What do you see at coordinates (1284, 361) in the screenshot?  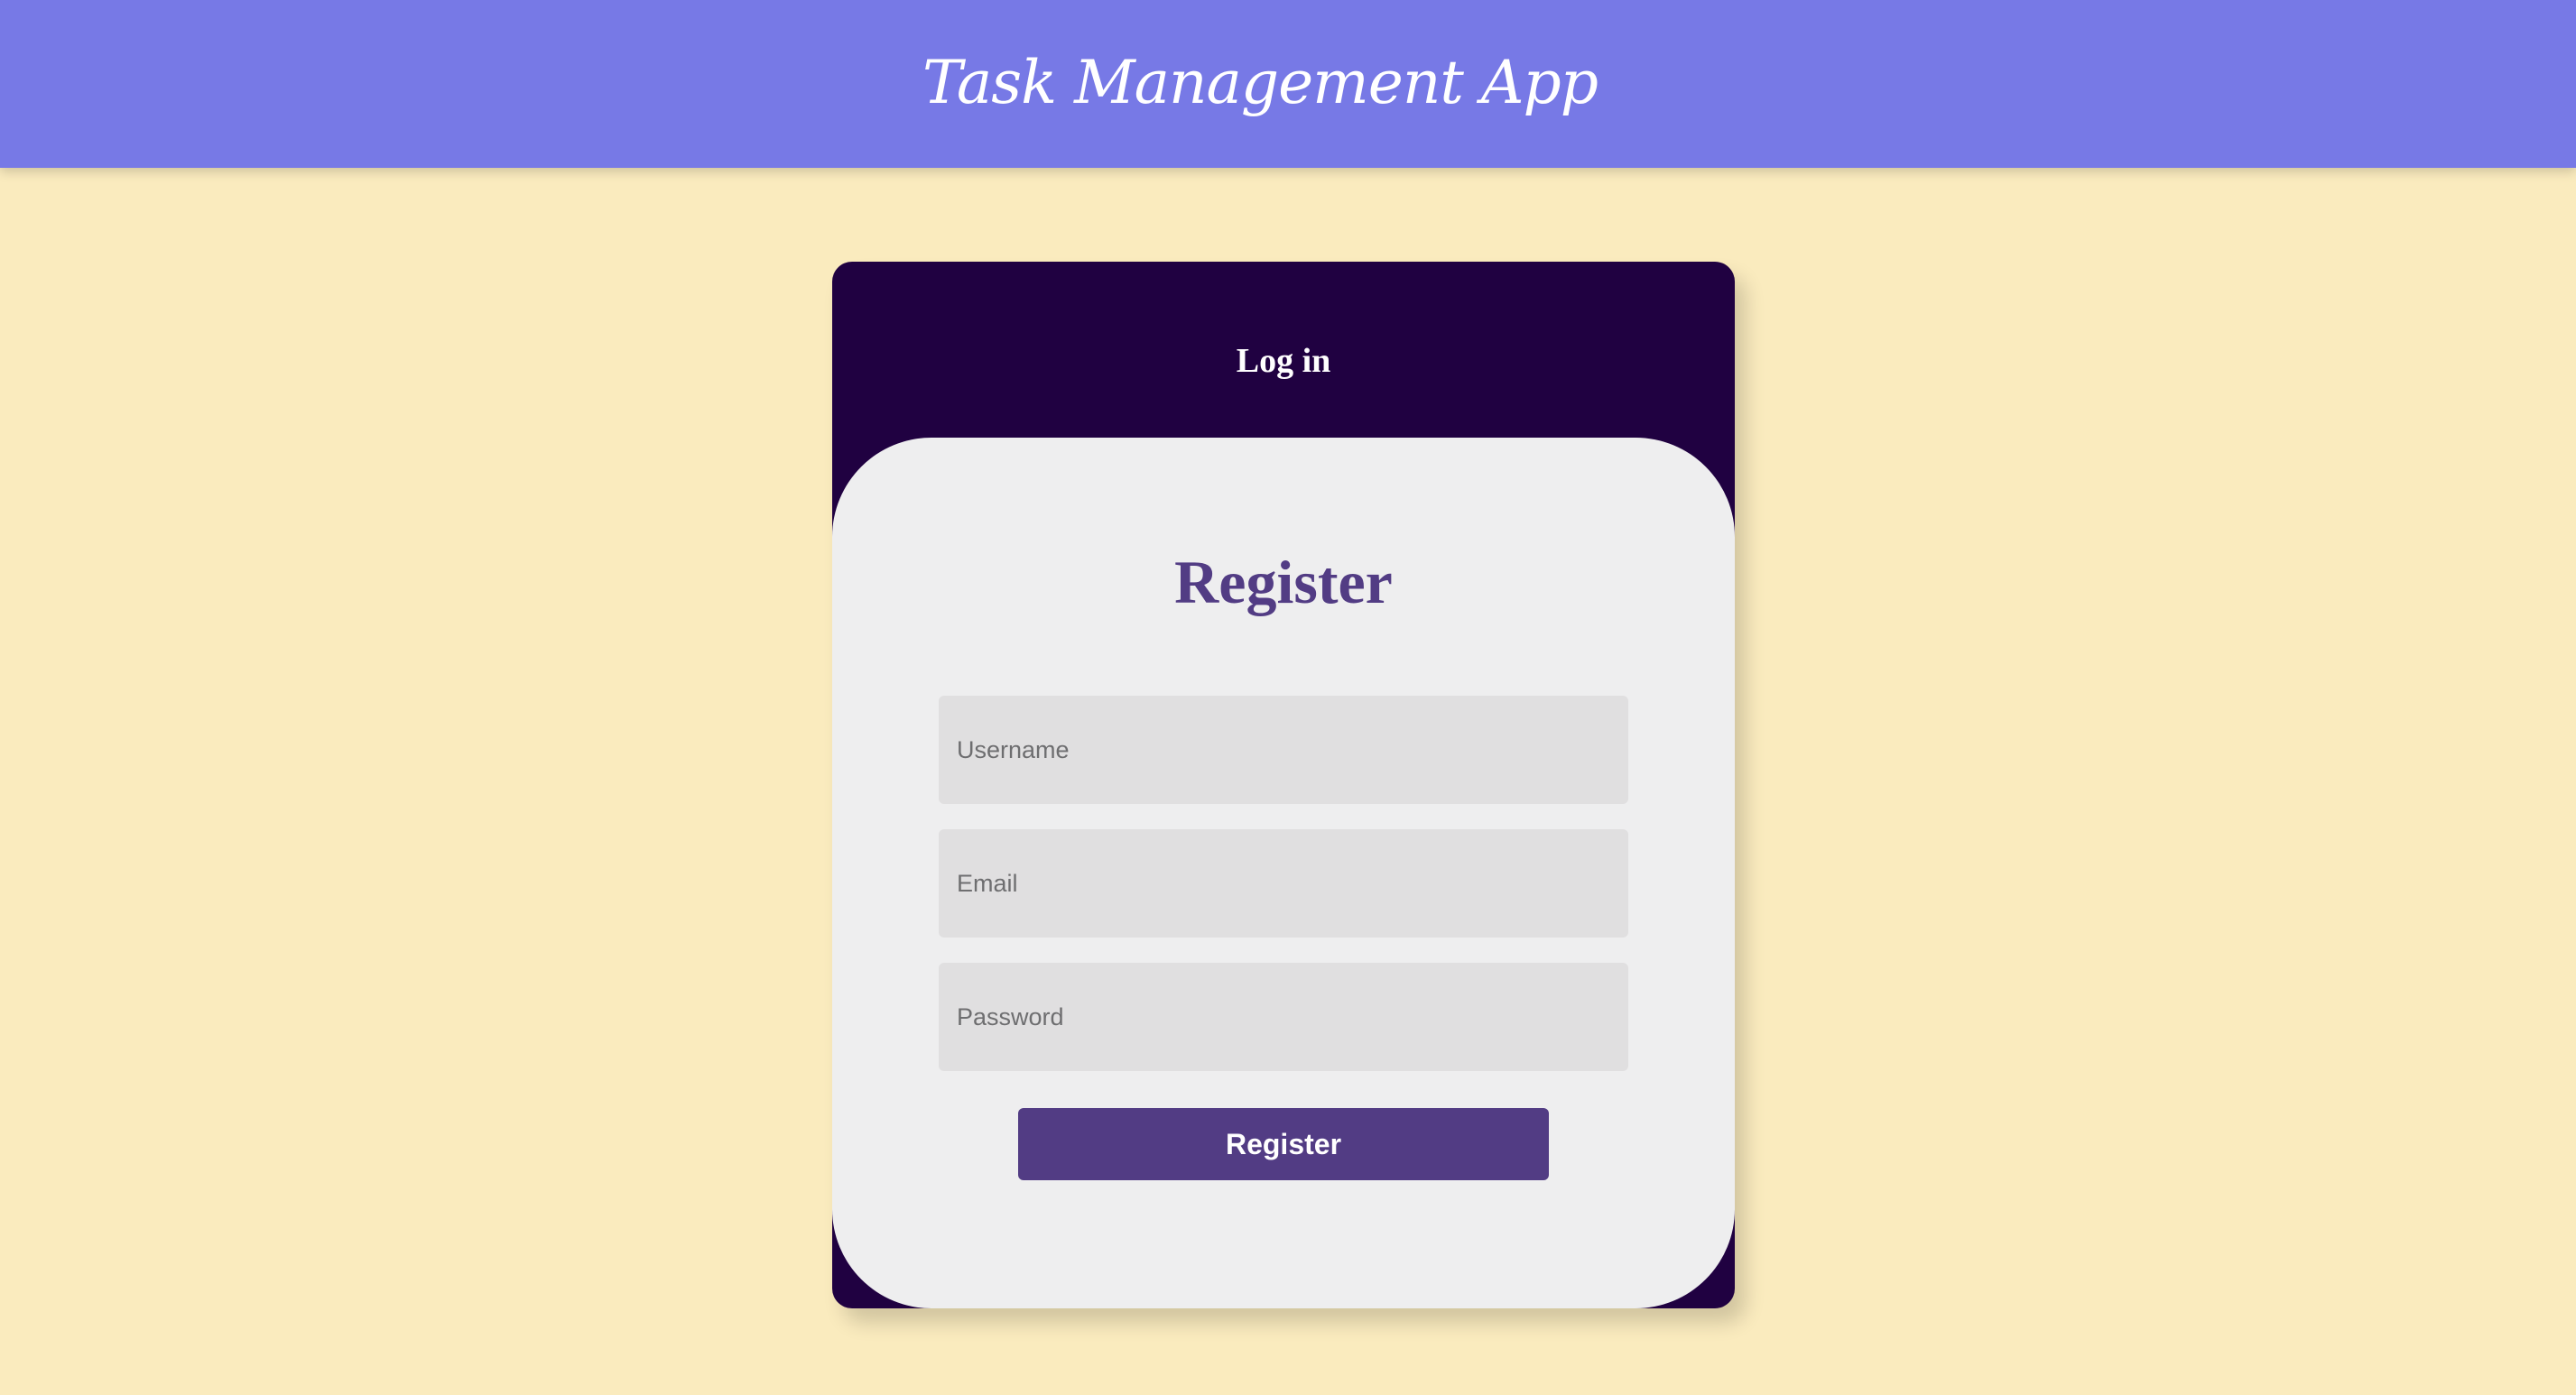 I see `login-toggle-link: Log in` at bounding box center [1284, 361].